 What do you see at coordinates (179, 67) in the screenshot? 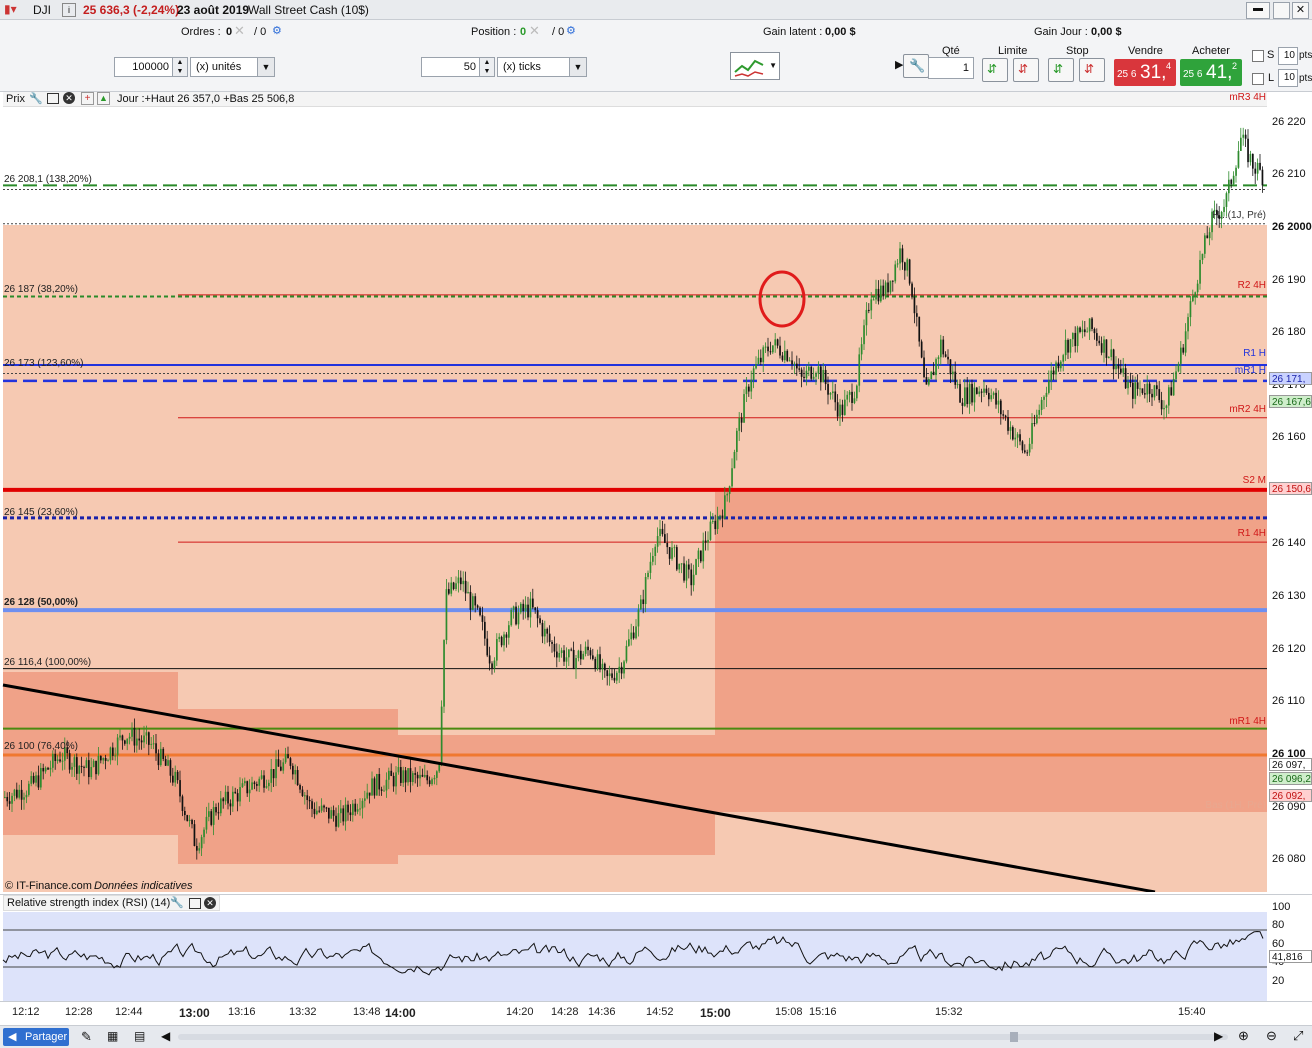
I see `quantity-stepper: ▲ ▼` at bounding box center [179, 67].